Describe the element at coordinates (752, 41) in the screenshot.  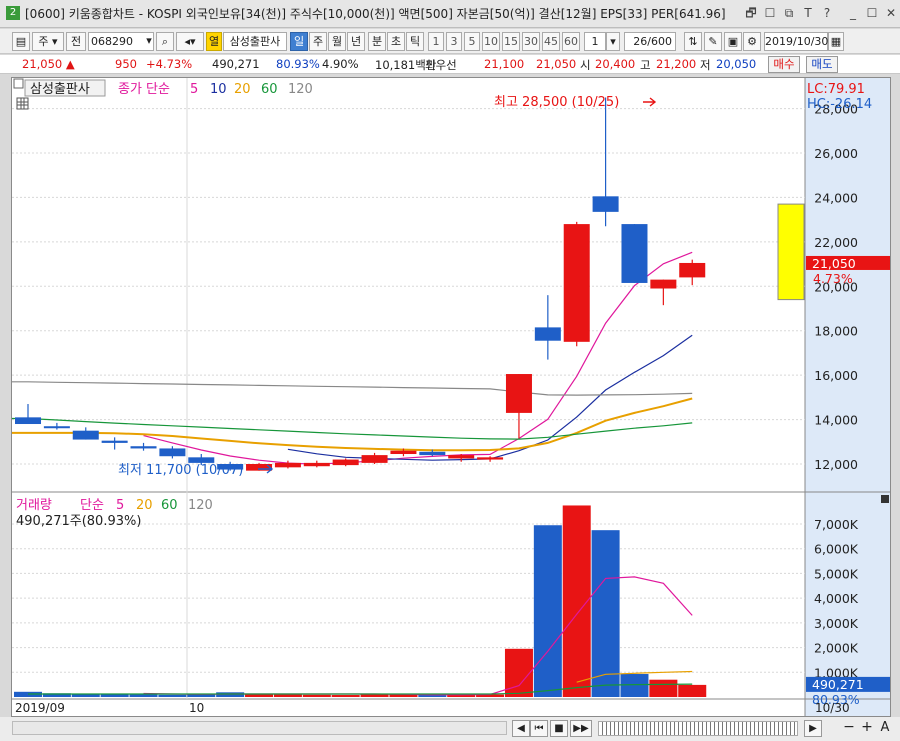
I see `gear-icon: ⚙` at that location.